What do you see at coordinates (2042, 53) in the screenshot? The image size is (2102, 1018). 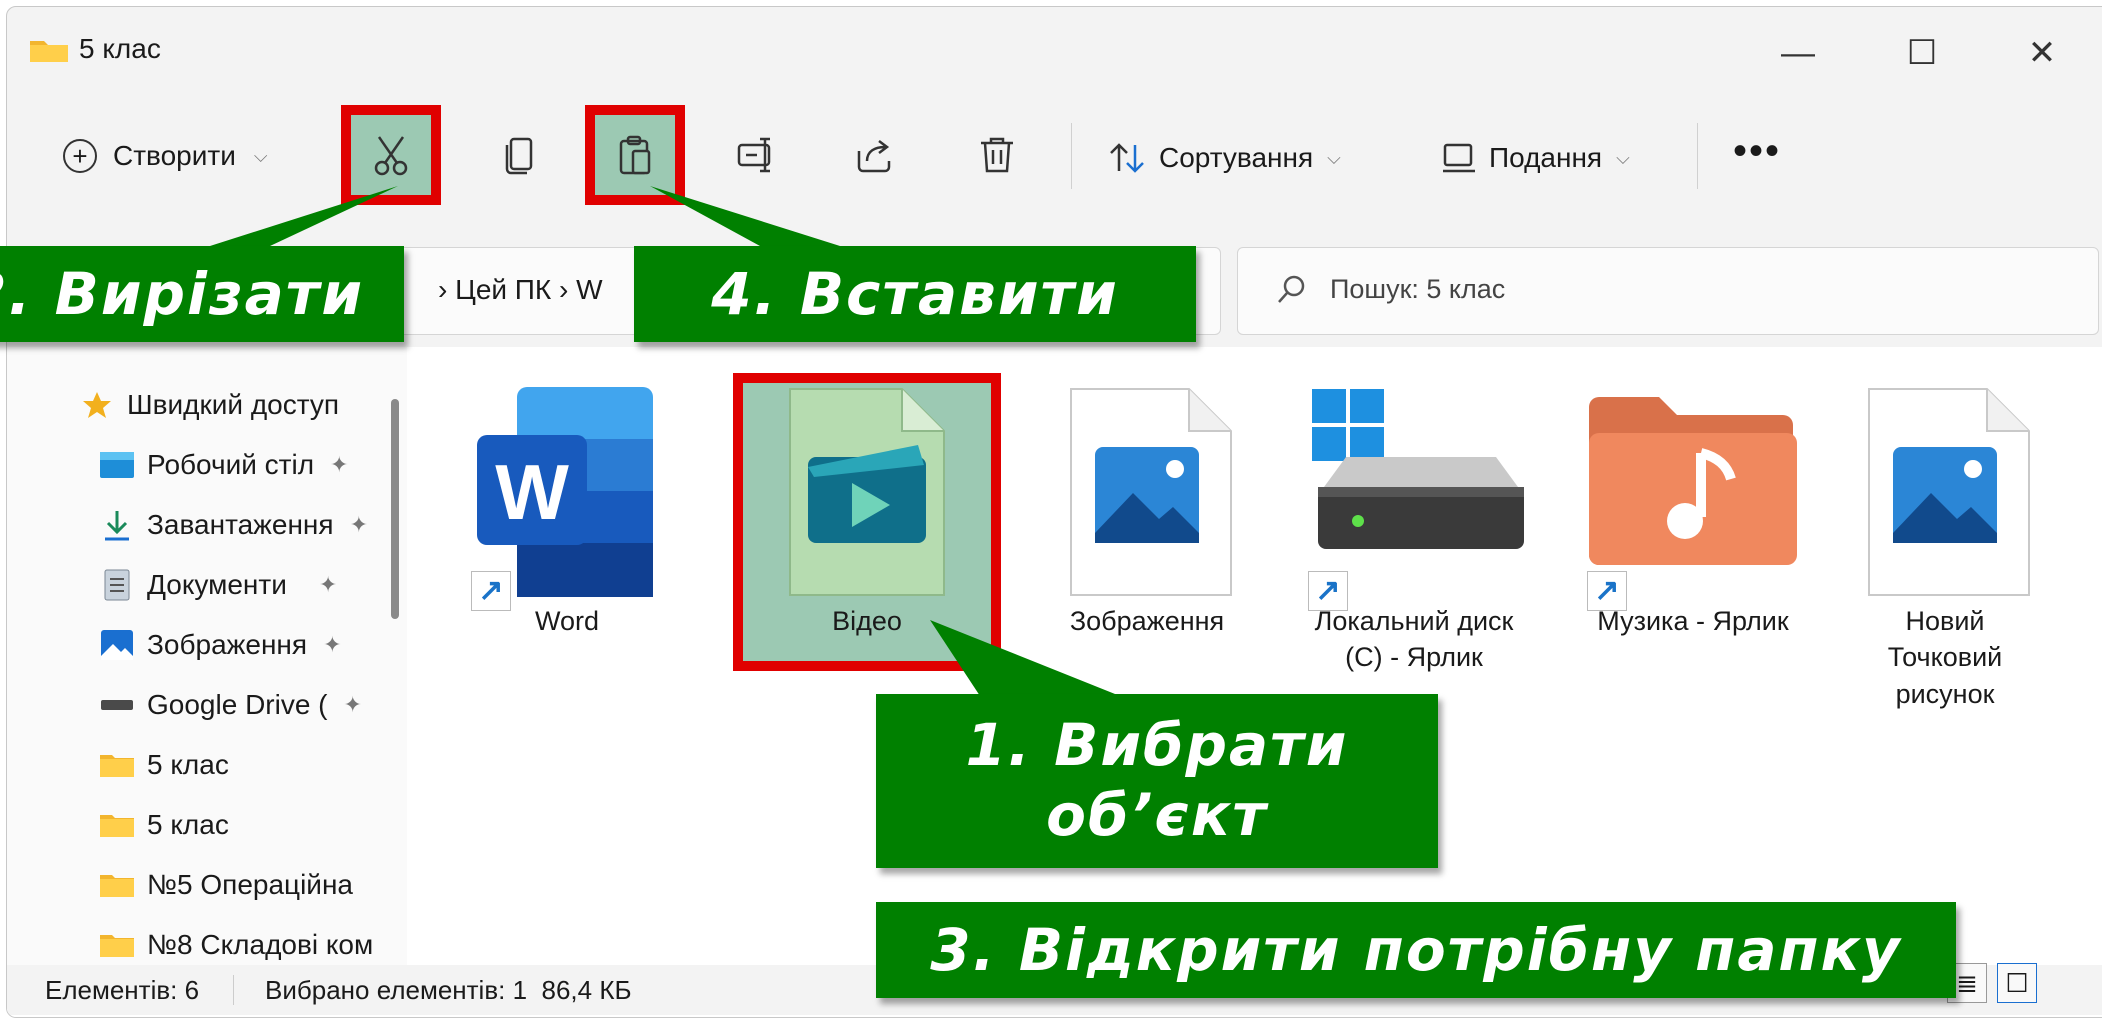 I see `close-button: ✕` at bounding box center [2042, 53].